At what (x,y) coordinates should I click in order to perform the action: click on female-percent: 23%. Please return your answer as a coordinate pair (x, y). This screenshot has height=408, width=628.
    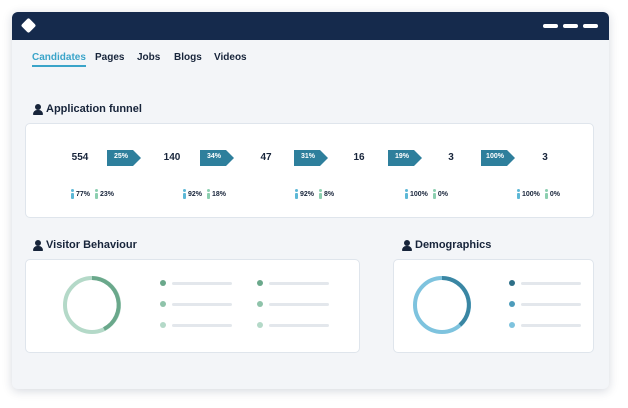
    Looking at the image, I should click on (107, 194).